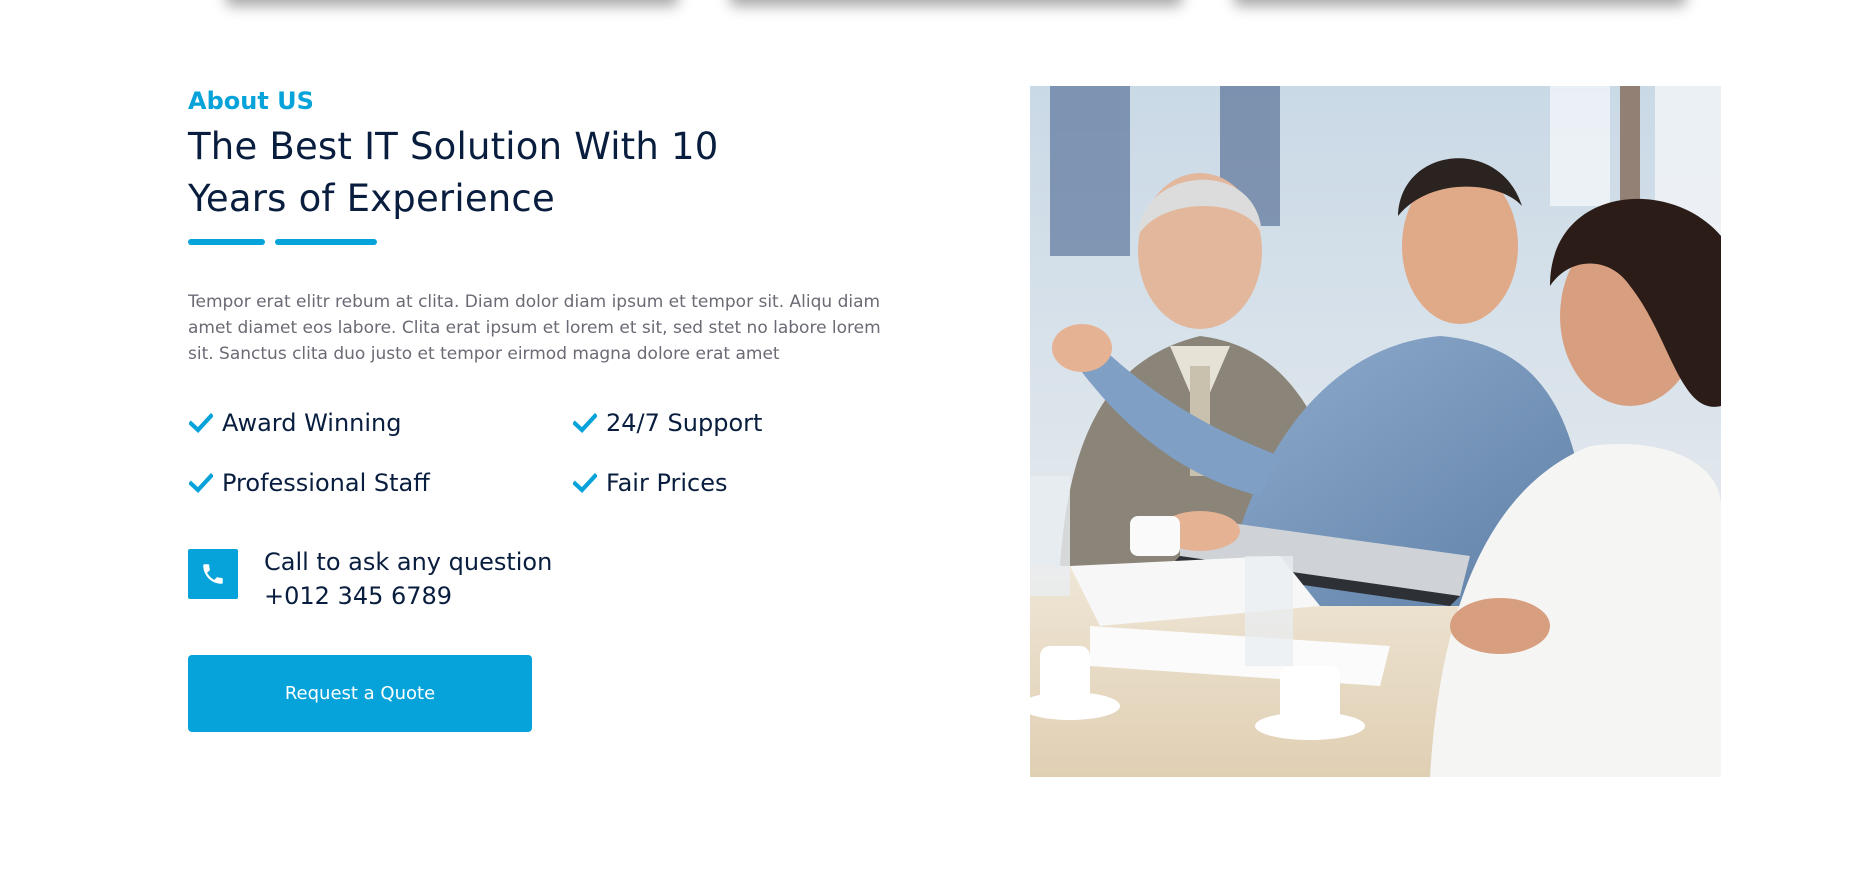  Describe the element at coordinates (408, 562) in the screenshot. I see `call-question: Call to ask any question` at that location.